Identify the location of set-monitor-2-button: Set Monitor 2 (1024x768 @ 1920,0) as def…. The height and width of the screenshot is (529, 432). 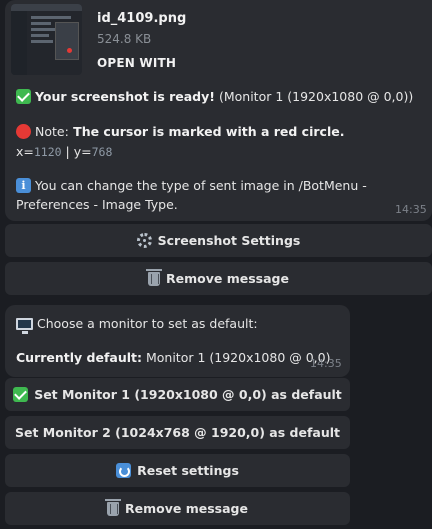
(177, 432).